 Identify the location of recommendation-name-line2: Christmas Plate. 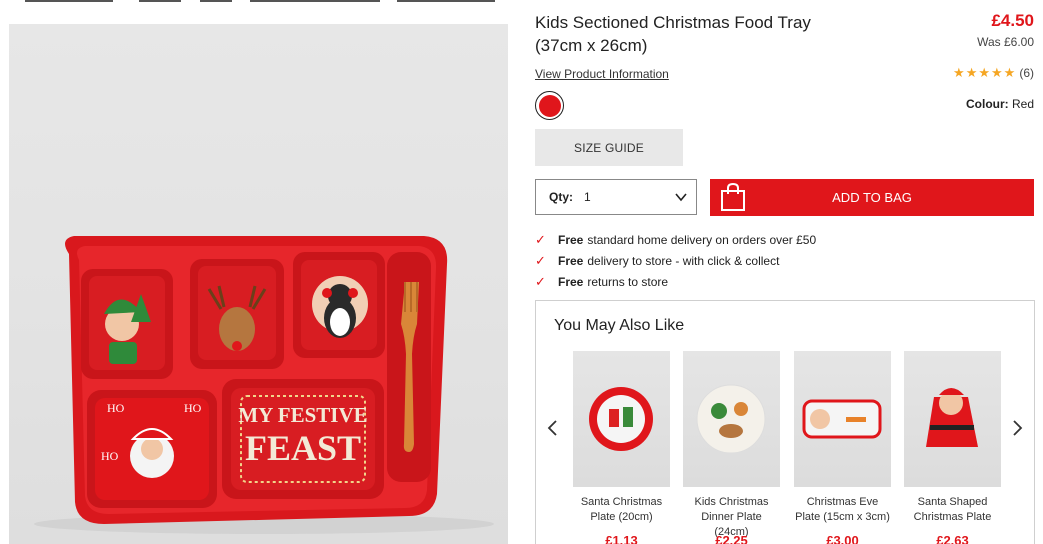
(952, 517).